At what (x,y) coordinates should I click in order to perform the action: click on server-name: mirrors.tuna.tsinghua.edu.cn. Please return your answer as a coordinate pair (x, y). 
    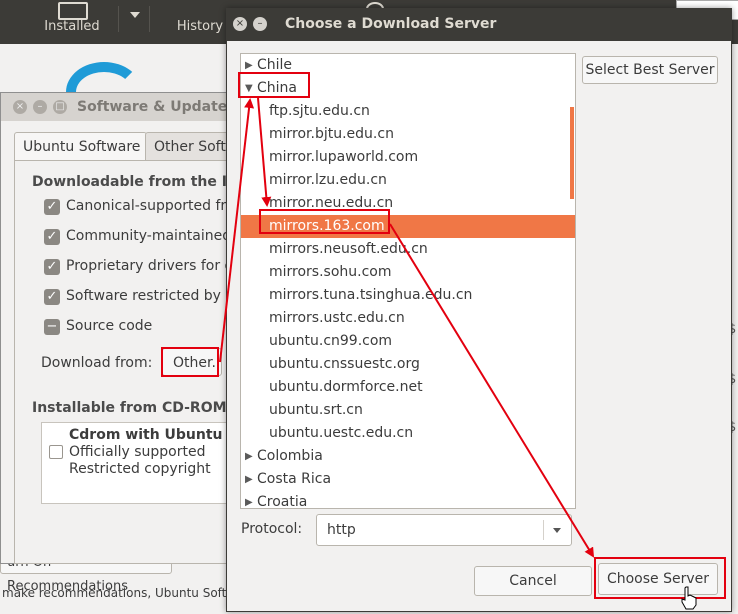
    Looking at the image, I should click on (371, 295).